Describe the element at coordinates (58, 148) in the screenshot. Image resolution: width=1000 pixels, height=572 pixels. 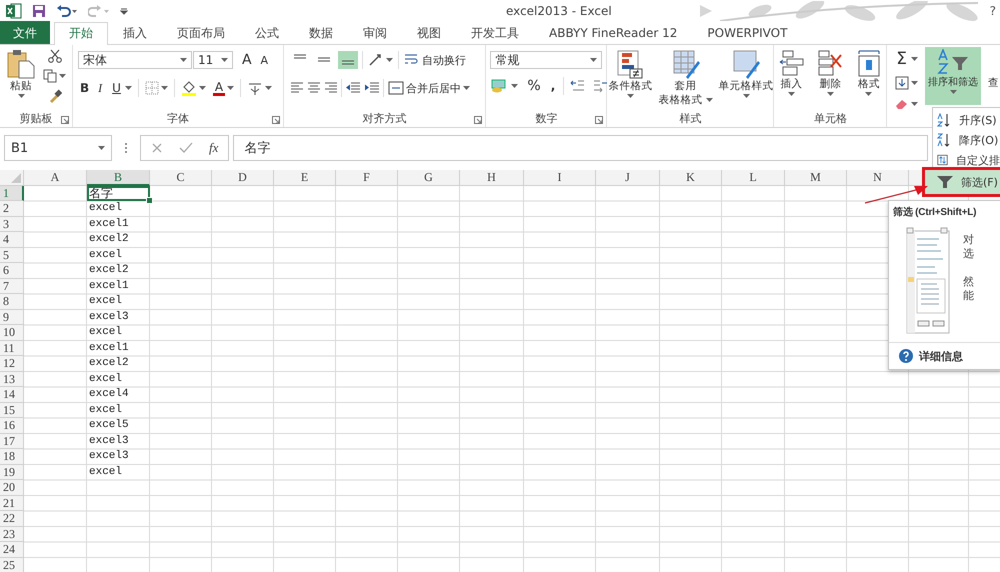
I see `name-box: B1` at that location.